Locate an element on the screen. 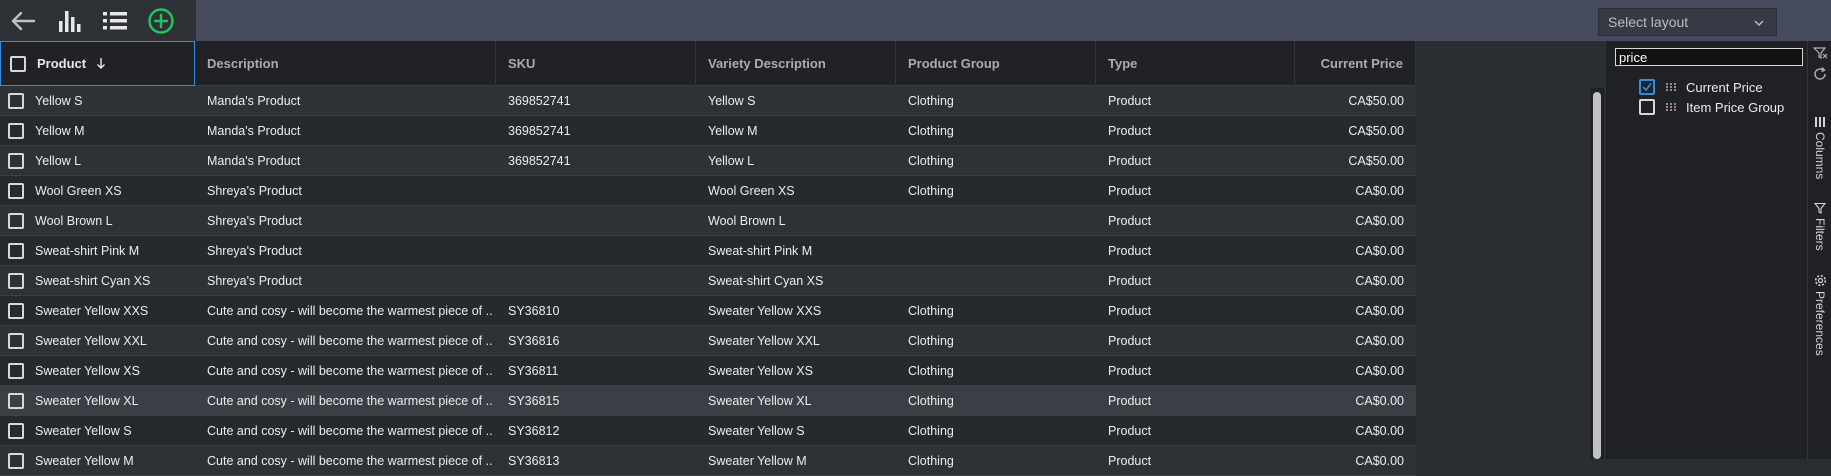 Image resolution: width=1831 pixels, height=476 pixels. cell-product: Yellow S is located at coordinates (59, 100).